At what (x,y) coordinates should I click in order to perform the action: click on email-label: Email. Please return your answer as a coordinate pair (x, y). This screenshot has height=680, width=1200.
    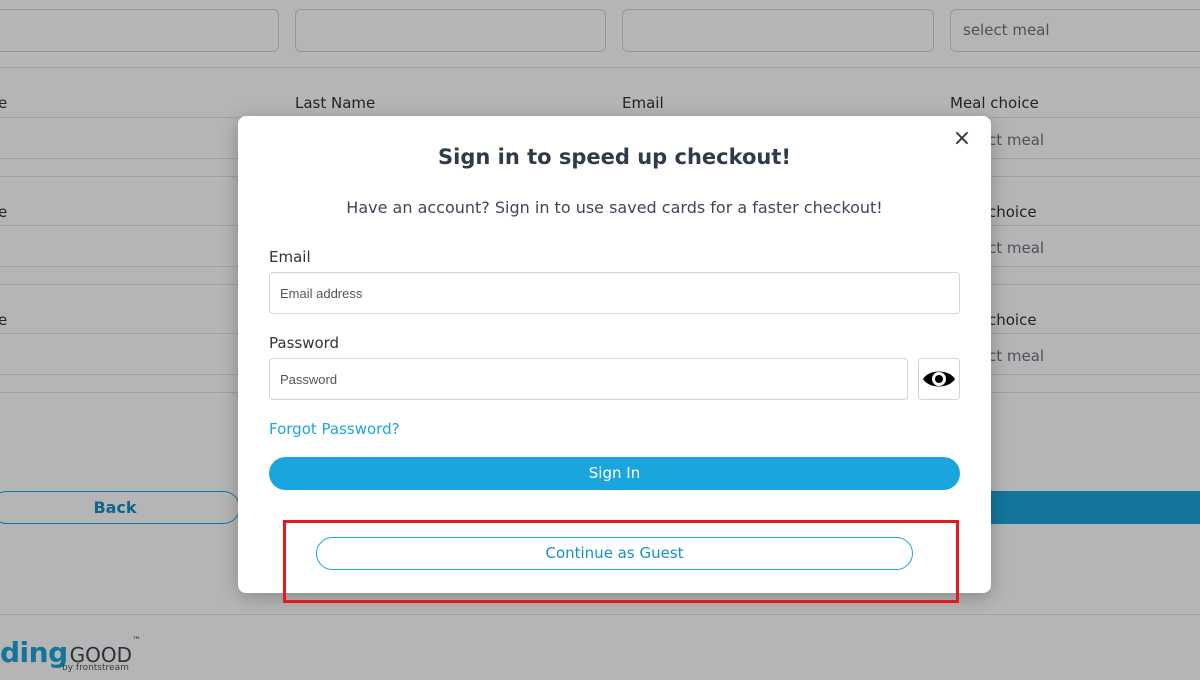
    Looking at the image, I should click on (290, 257).